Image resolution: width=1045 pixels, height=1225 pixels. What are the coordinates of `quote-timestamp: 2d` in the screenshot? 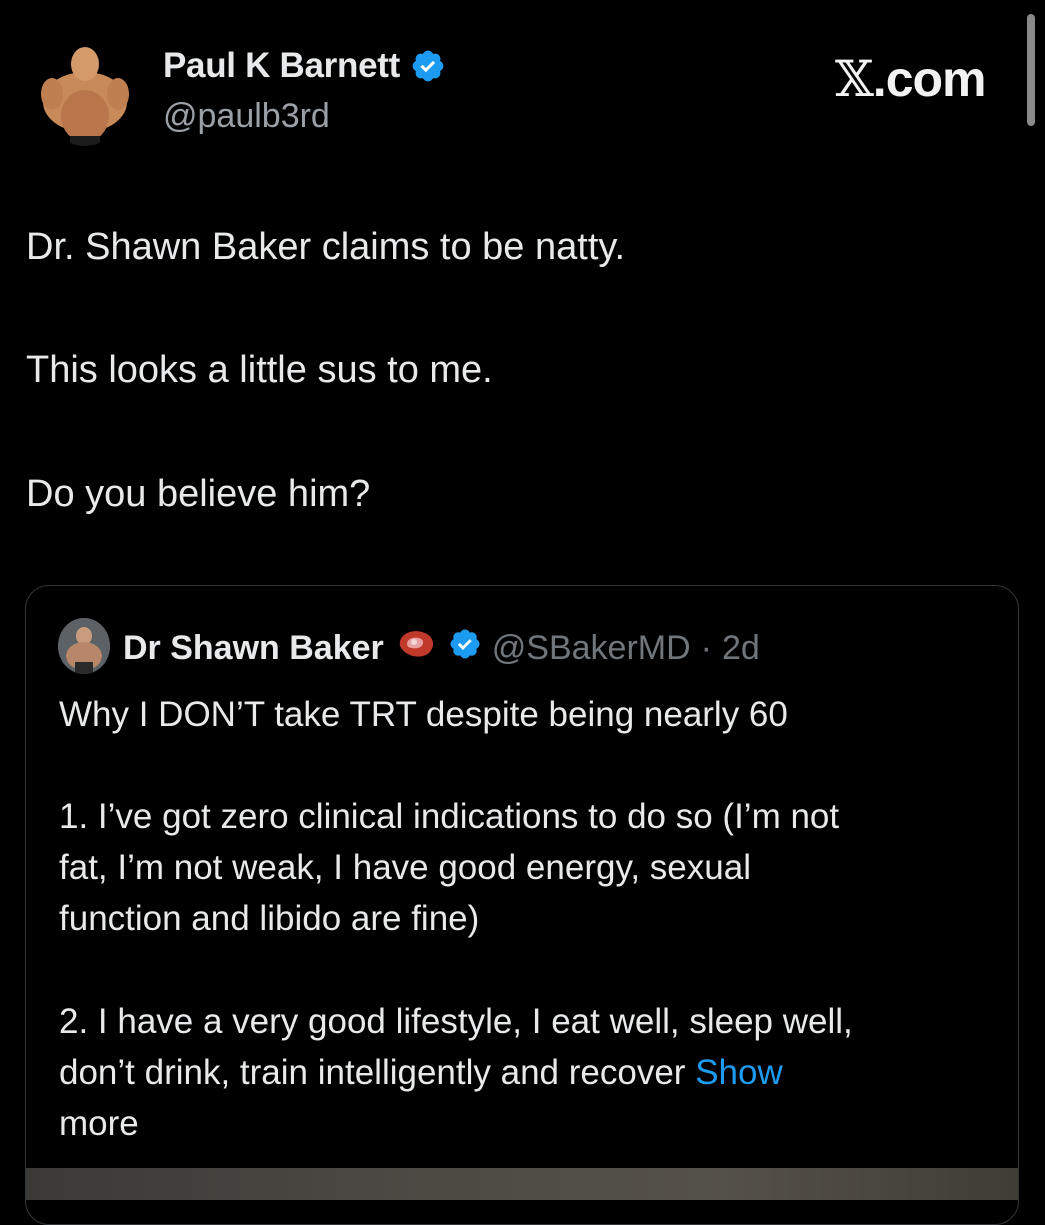 It's located at (741, 648).